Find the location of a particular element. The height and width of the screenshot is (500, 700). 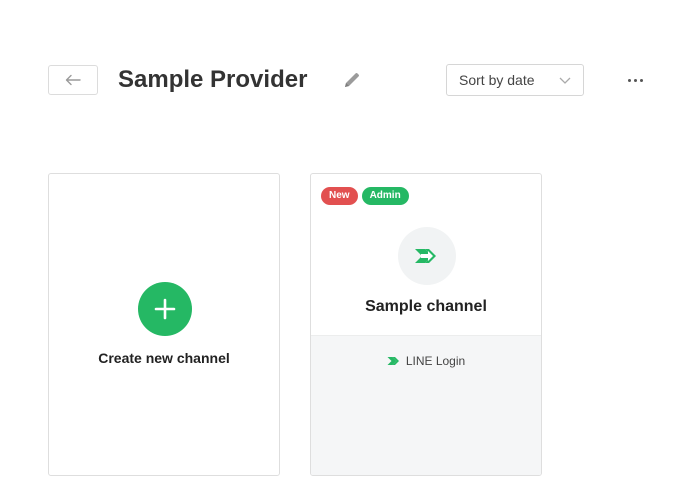

edit-title-button is located at coordinates (352, 80).